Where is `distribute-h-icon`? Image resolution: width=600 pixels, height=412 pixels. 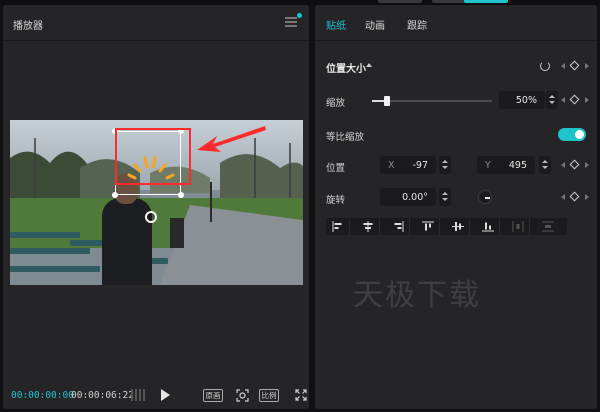 distribute-h-icon is located at coordinates (518, 226).